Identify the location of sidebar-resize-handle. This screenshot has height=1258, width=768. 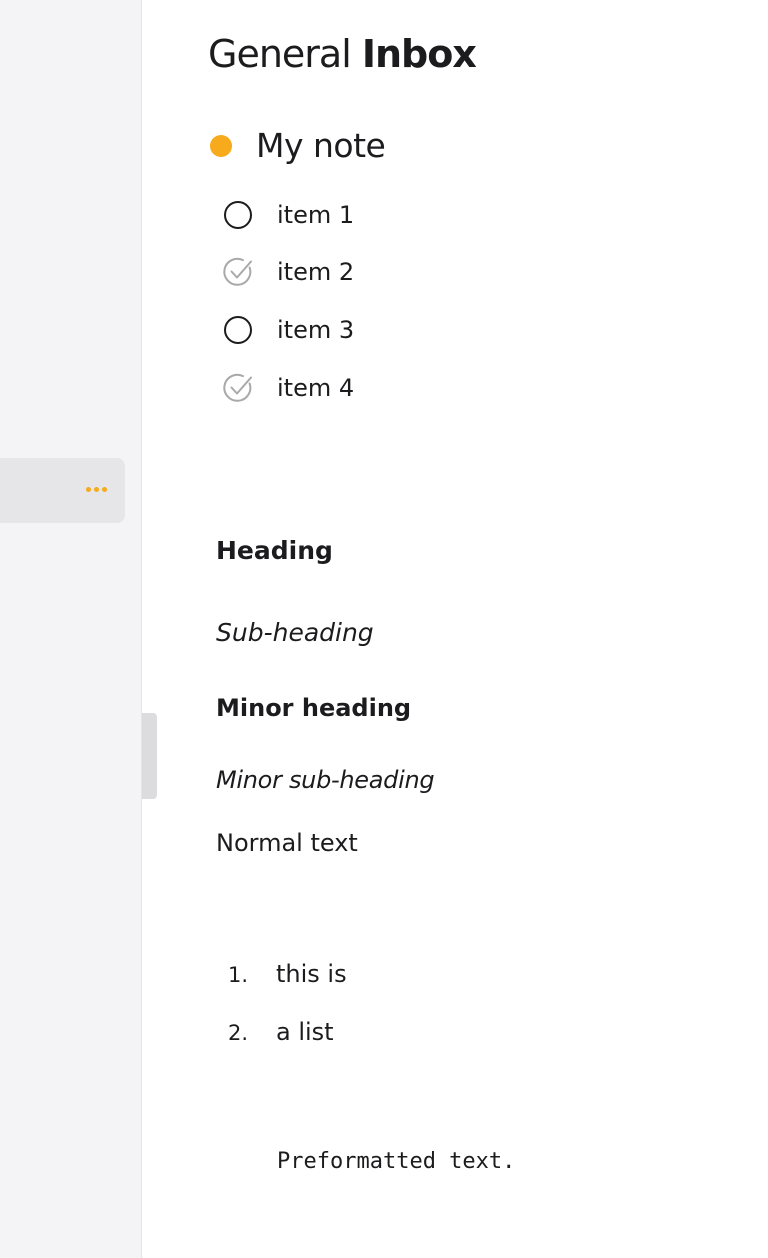
(149, 756).